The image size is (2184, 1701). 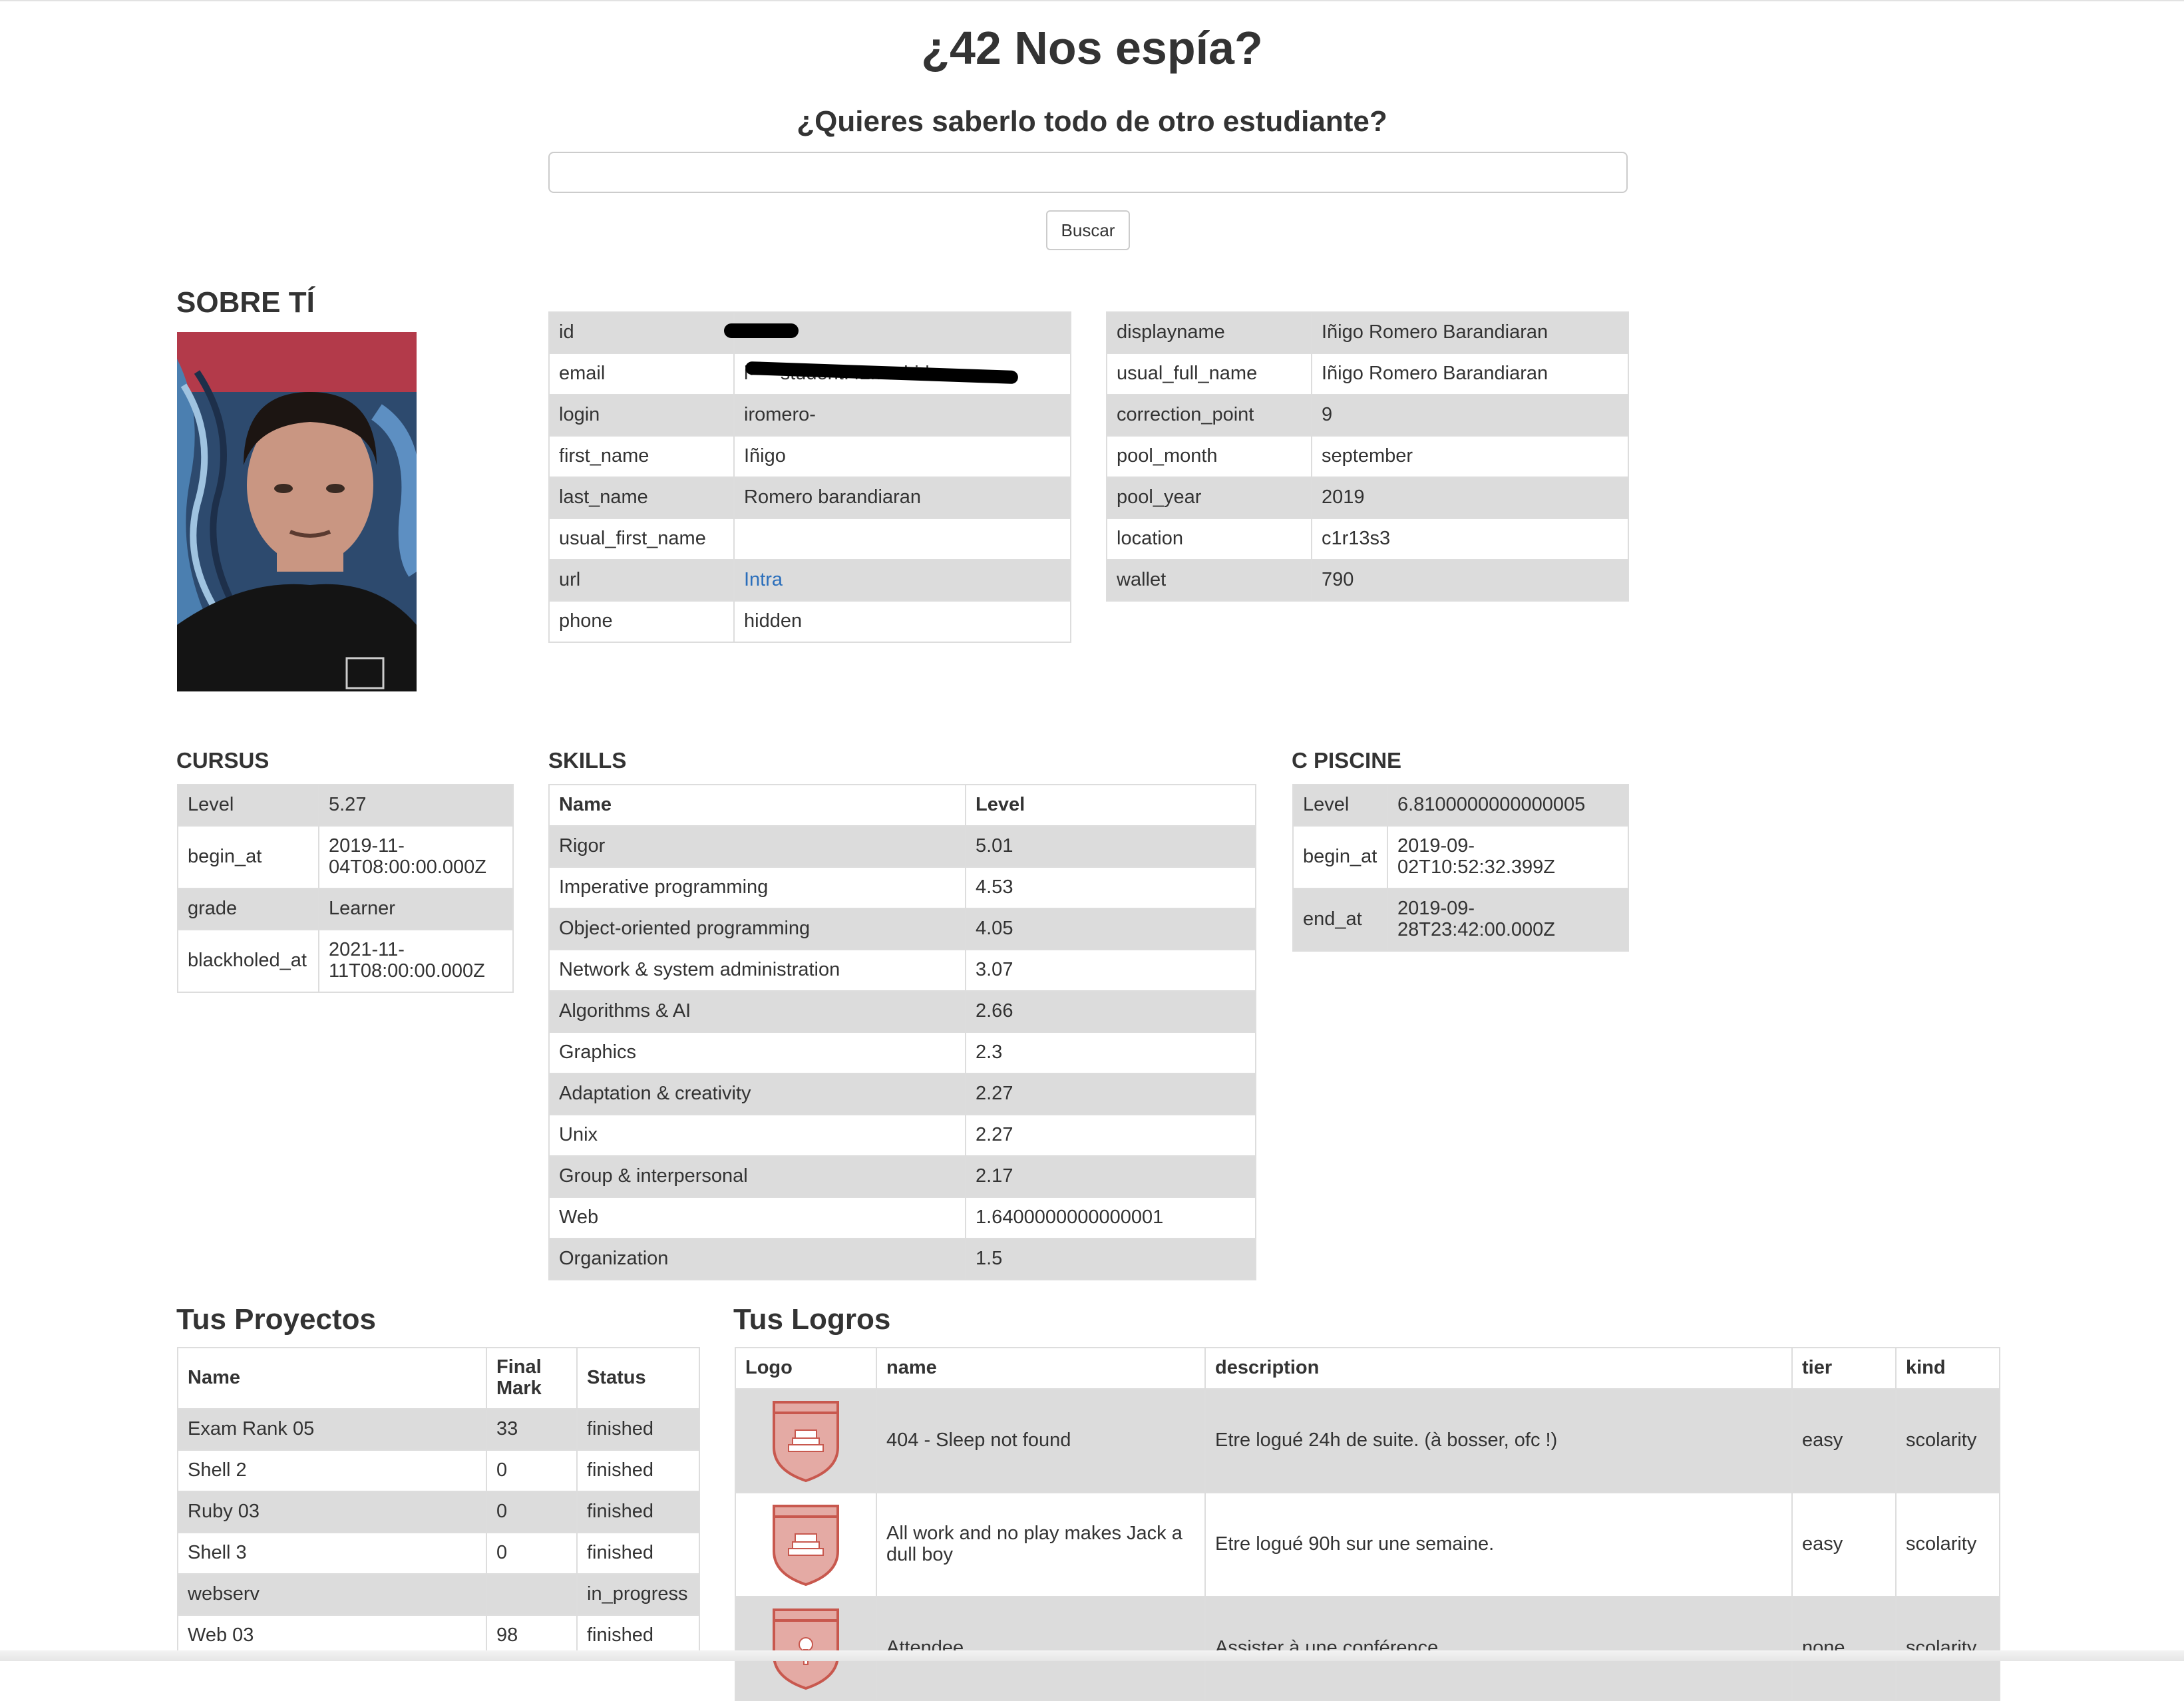 I want to click on piscine-field-value: 6.8100000000000005, so click(x=1508, y=805).